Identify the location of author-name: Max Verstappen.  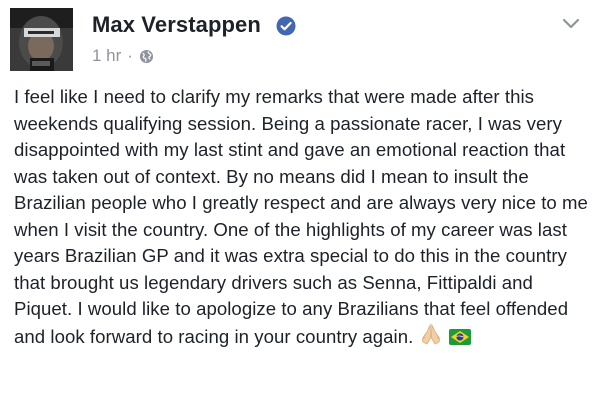
(176, 25).